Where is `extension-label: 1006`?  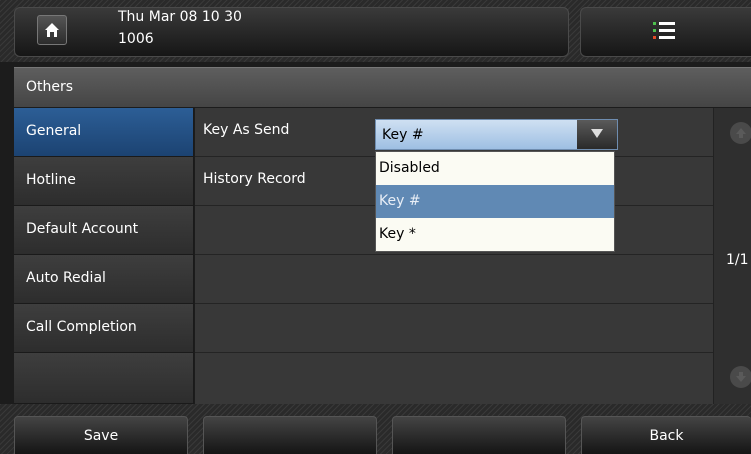
extension-label: 1006 is located at coordinates (136, 39).